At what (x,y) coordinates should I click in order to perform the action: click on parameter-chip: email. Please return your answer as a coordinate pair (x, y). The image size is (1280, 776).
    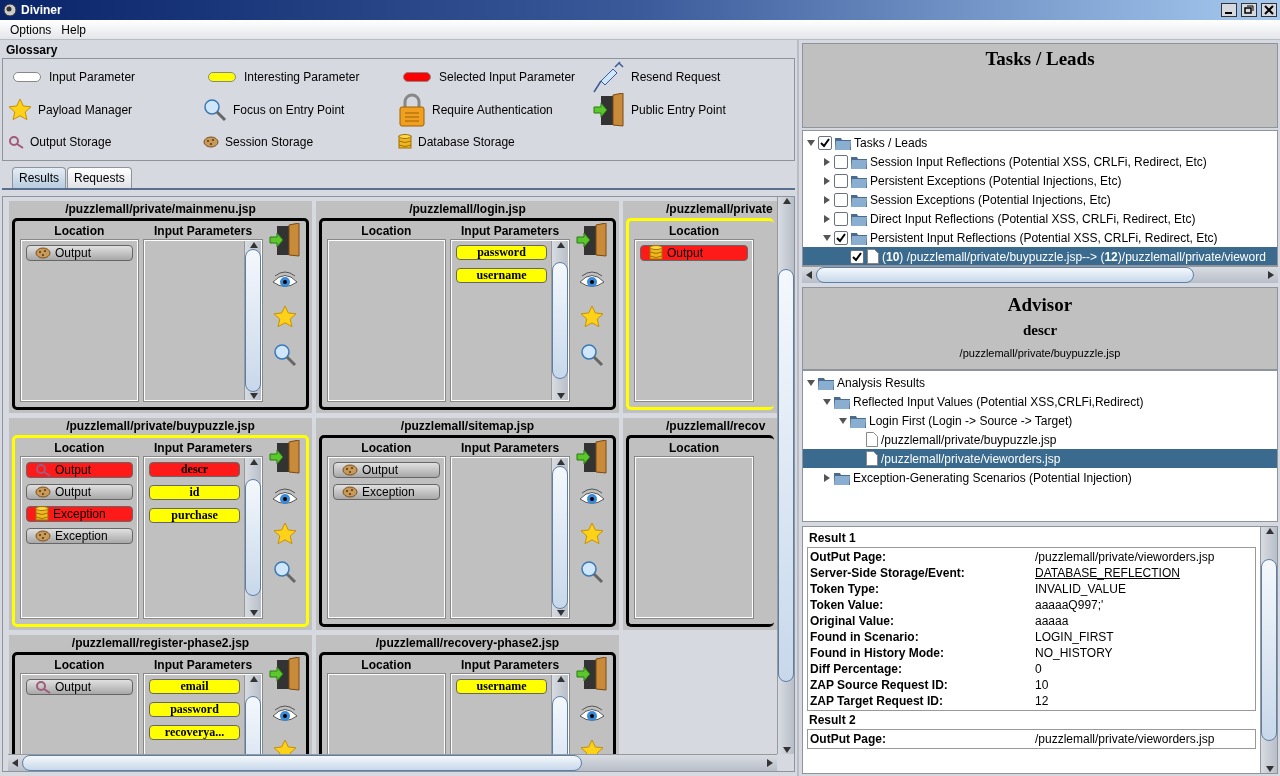
    Looking at the image, I should click on (194, 686).